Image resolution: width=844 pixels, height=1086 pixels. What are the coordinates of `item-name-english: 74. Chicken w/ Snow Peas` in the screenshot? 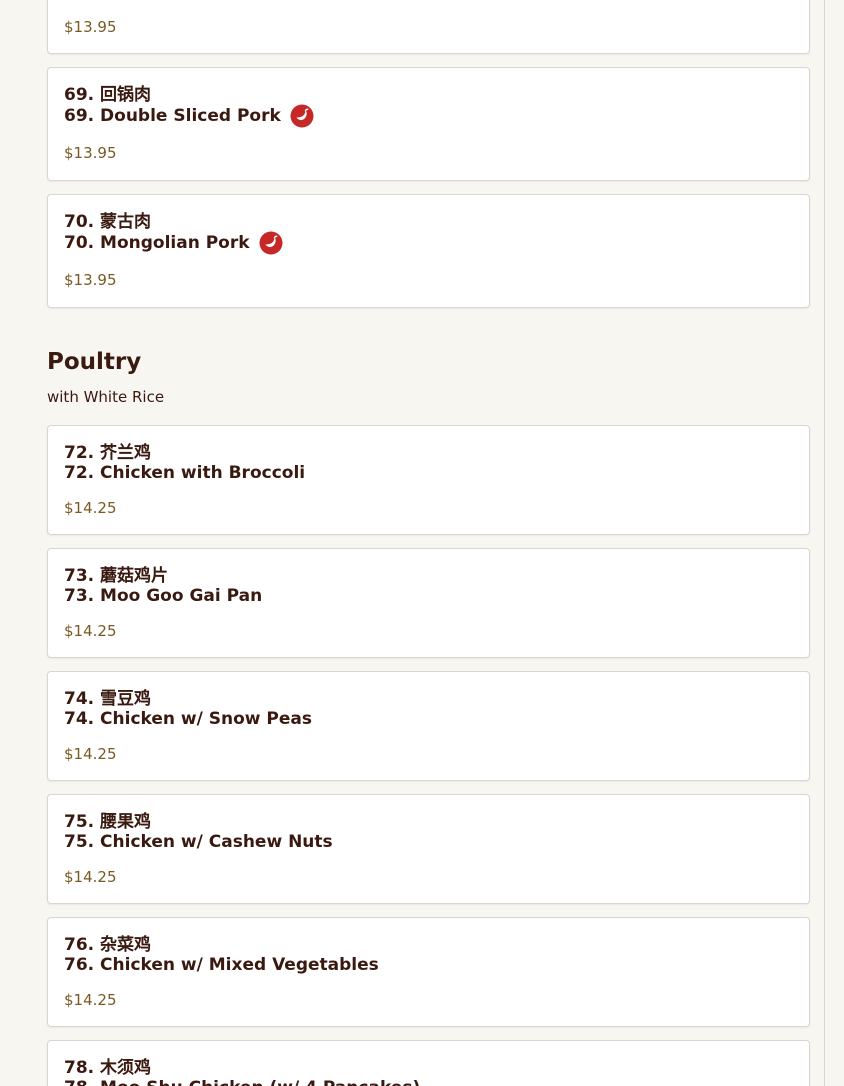 It's located at (188, 719).